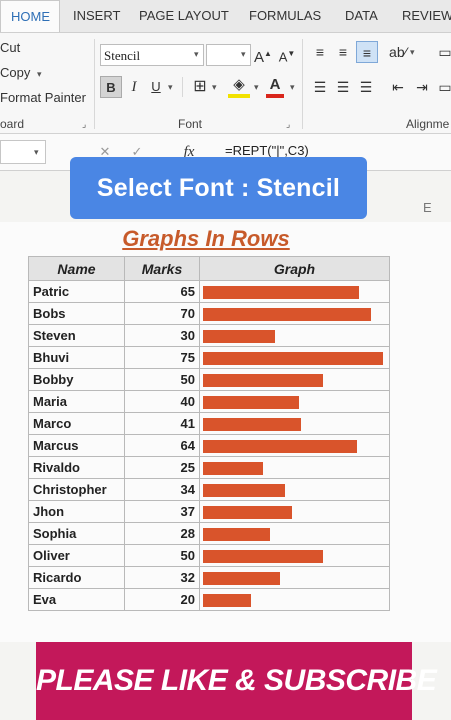 The image size is (451, 720). I want to click on marks-cell: 40, so click(162, 401).